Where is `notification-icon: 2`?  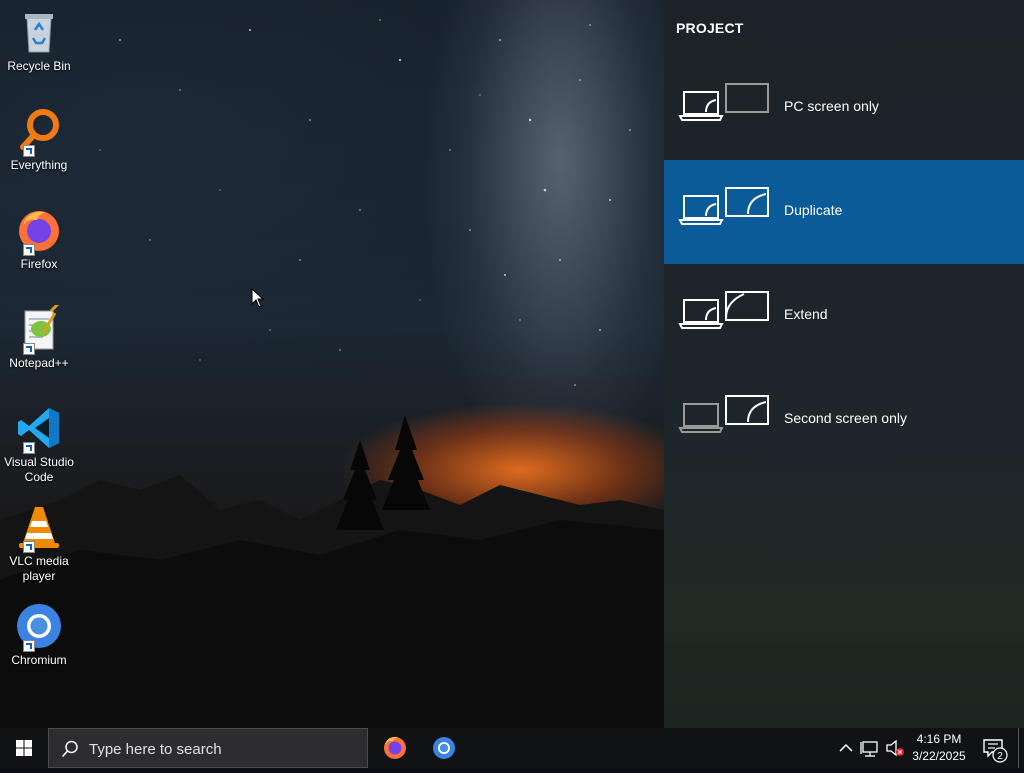
notification-icon: 2 is located at coordinates (995, 751).